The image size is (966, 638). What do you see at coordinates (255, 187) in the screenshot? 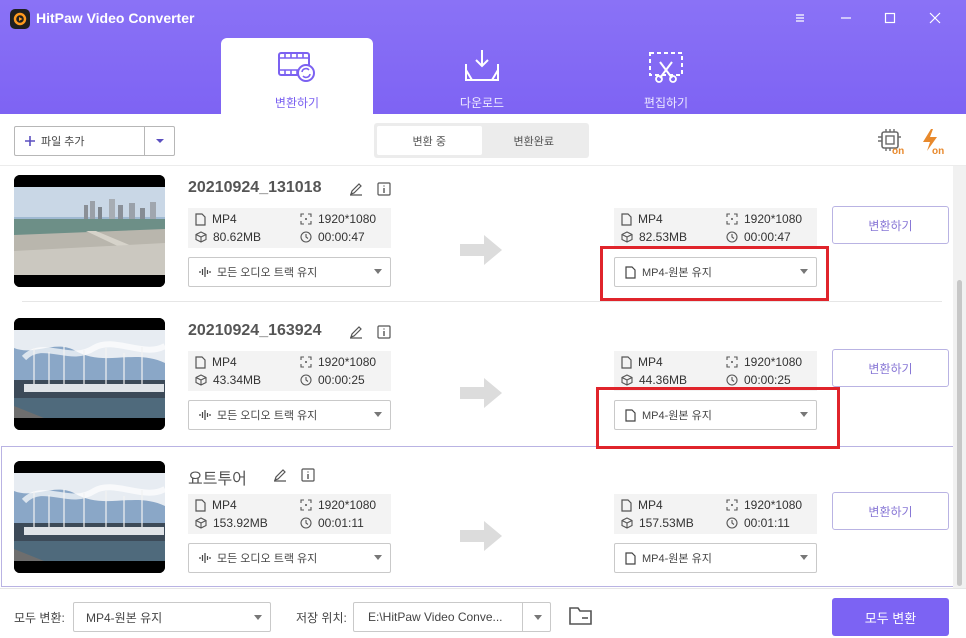
I see `file-name: 20210924_131018` at bounding box center [255, 187].